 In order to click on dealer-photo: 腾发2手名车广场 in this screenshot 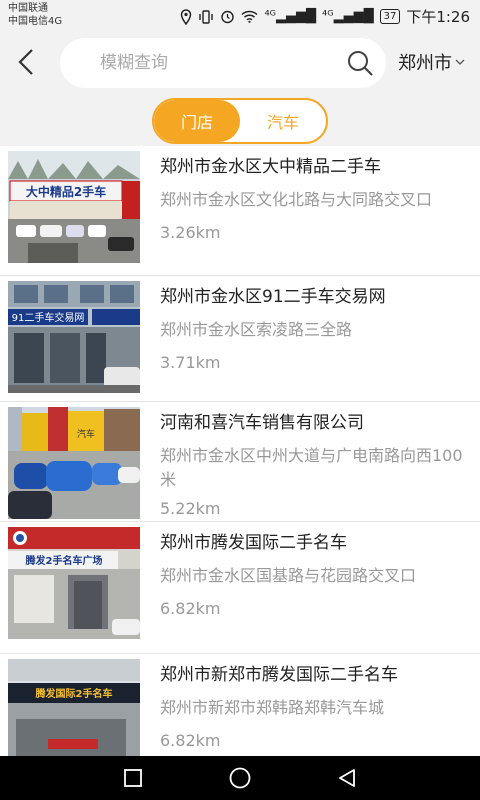, I will do `click(74, 583)`.